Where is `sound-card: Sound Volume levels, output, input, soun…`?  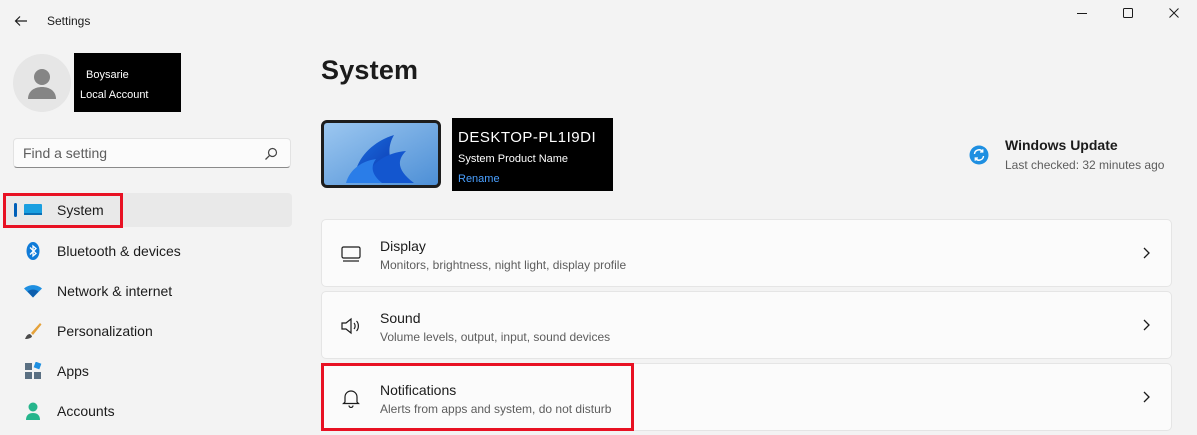
sound-card: Sound Volume levels, output, input, soun… is located at coordinates (746, 325).